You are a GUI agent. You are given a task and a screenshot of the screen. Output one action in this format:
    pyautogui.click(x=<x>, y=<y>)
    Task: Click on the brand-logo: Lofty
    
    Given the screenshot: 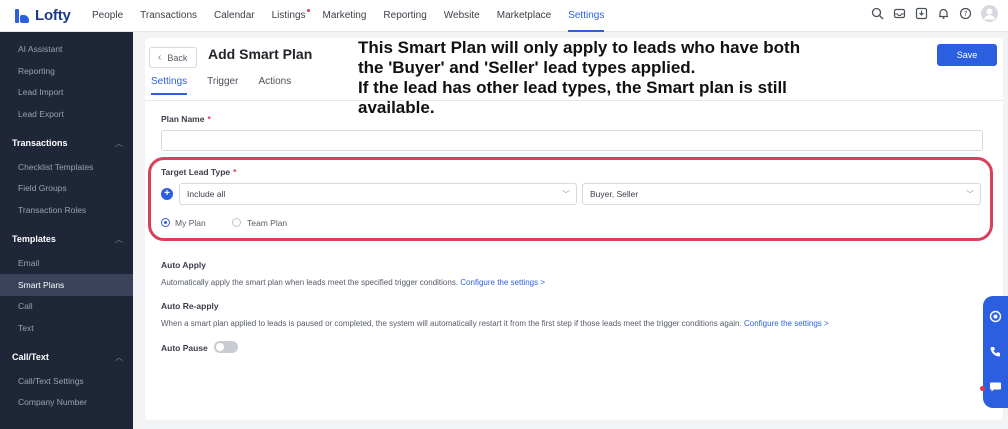 What is the action you would take?
    pyautogui.click(x=49, y=15)
    